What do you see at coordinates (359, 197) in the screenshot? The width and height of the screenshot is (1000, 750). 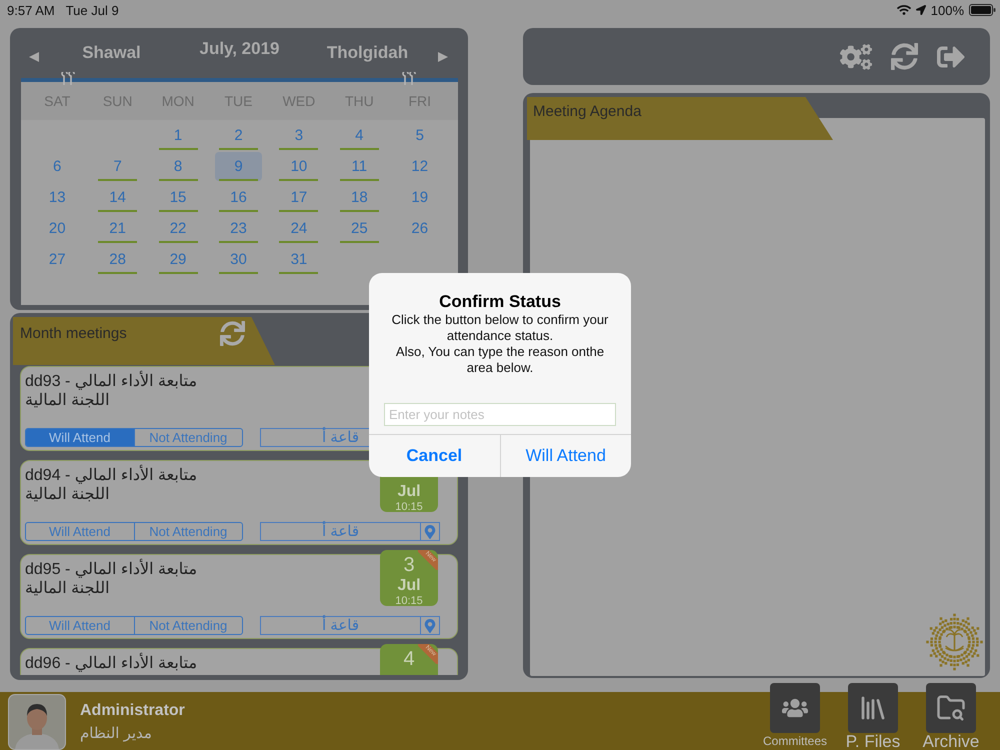 I see `calendar-day: 18` at bounding box center [359, 197].